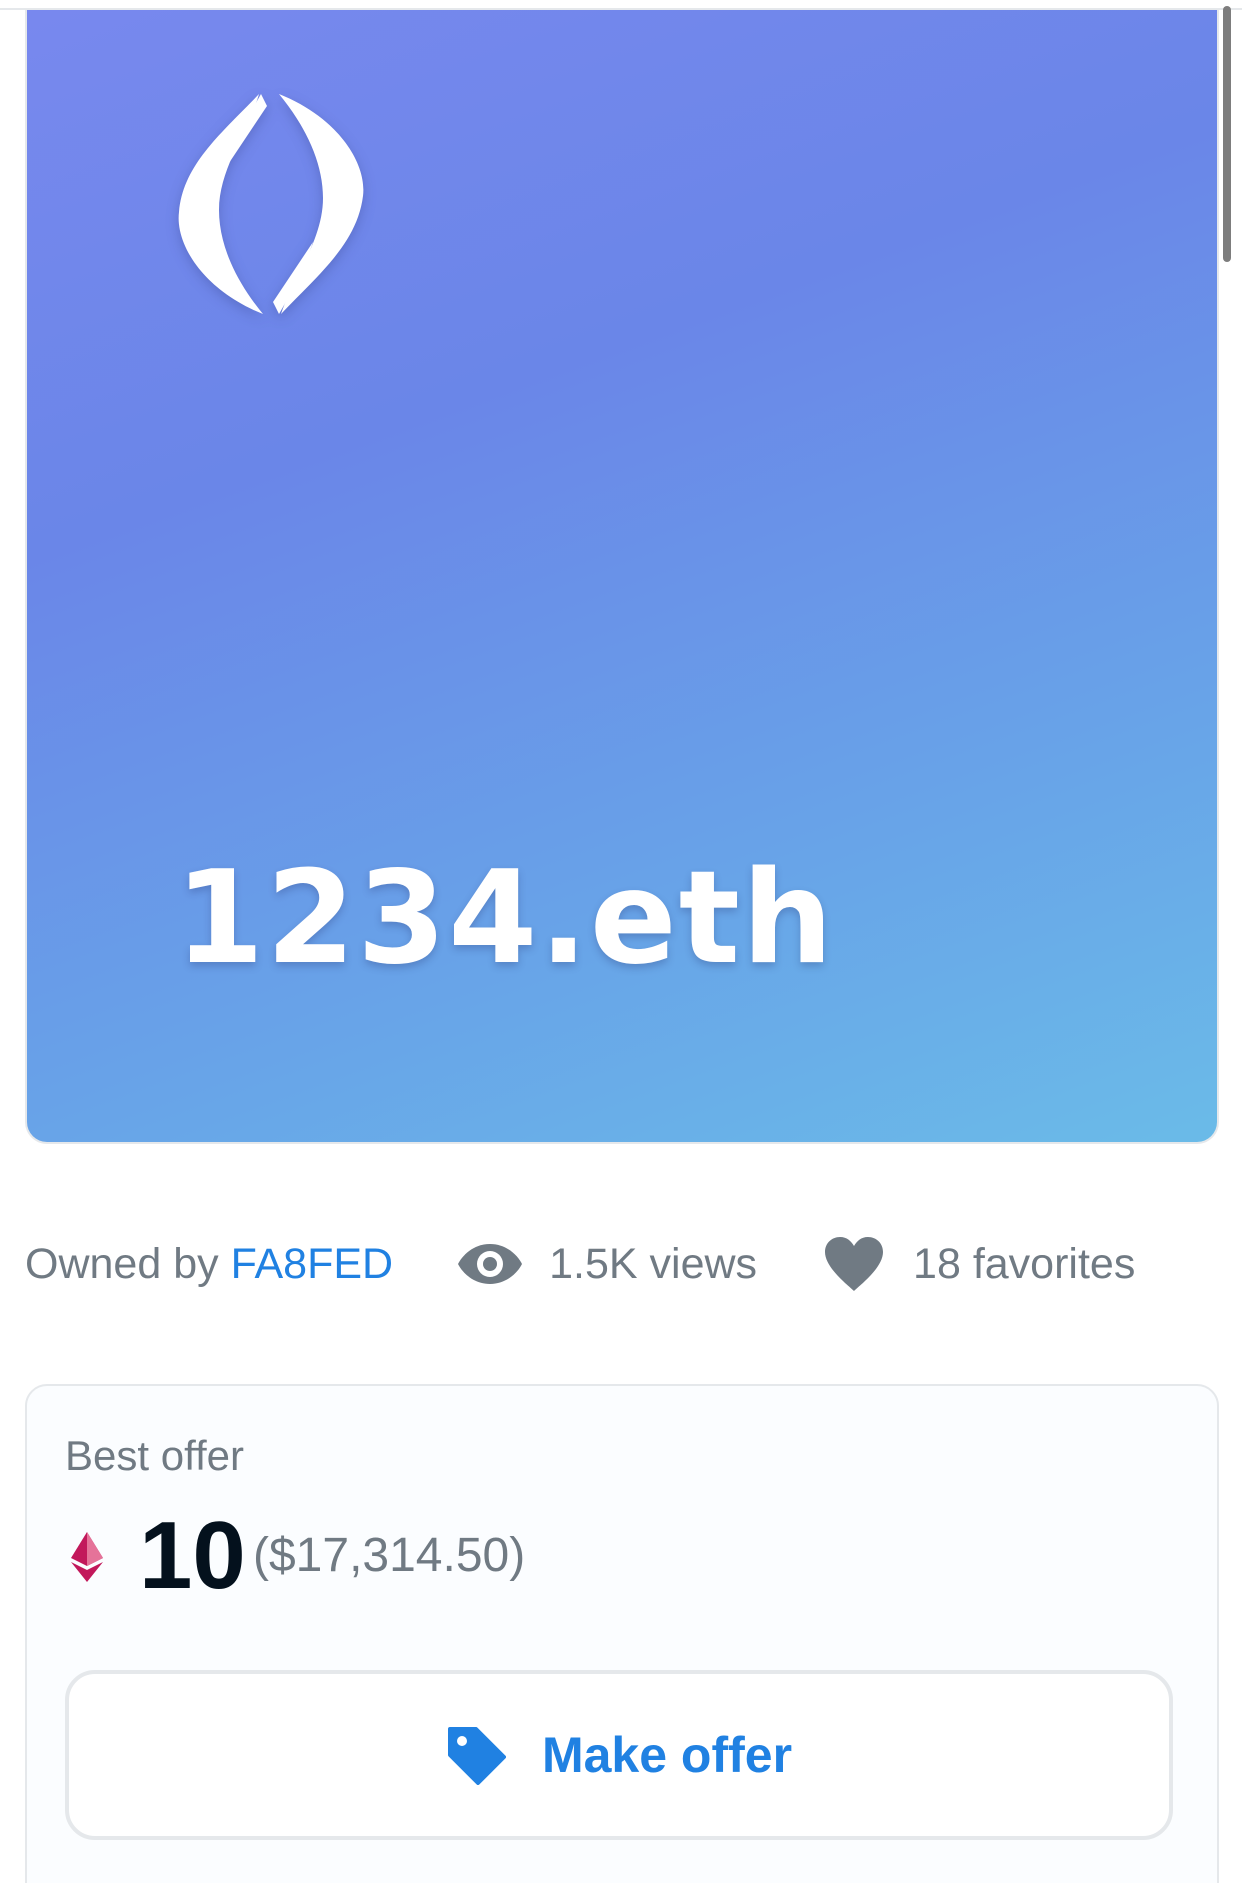 The width and height of the screenshot is (1242, 1883). What do you see at coordinates (154, 1455) in the screenshot?
I see `best-offer-label: Best offer` at bounding box center [154, 1455].